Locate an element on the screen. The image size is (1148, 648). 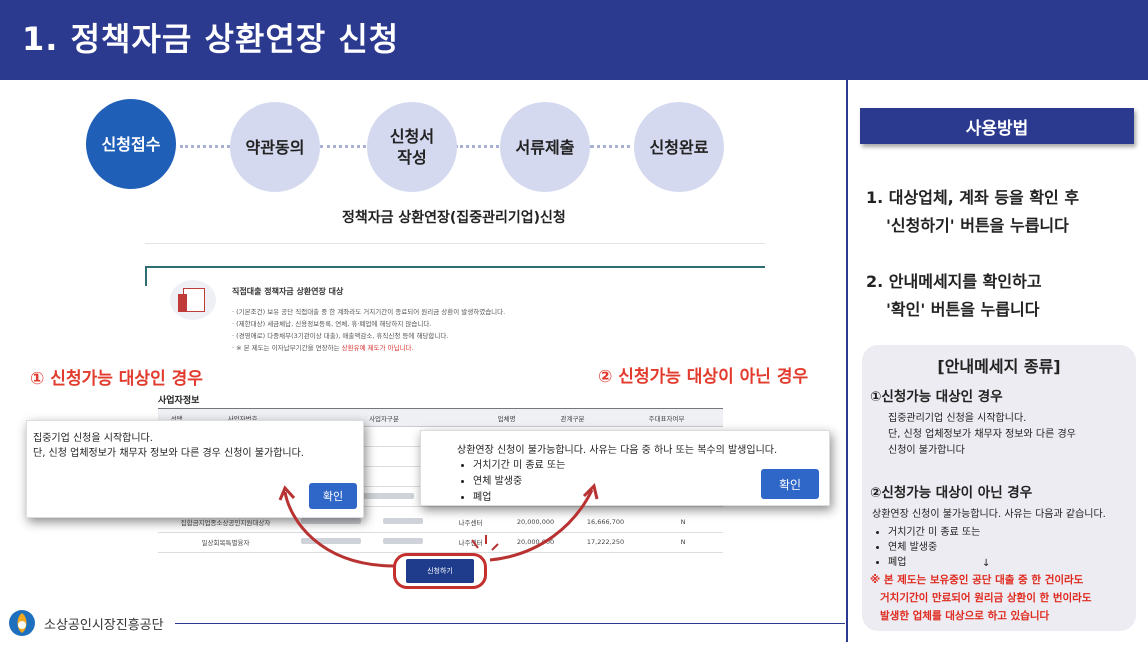
usage-step-1-cont: '신청하기' 버튼을 누릅니다 is located at coordinates (977, 225).